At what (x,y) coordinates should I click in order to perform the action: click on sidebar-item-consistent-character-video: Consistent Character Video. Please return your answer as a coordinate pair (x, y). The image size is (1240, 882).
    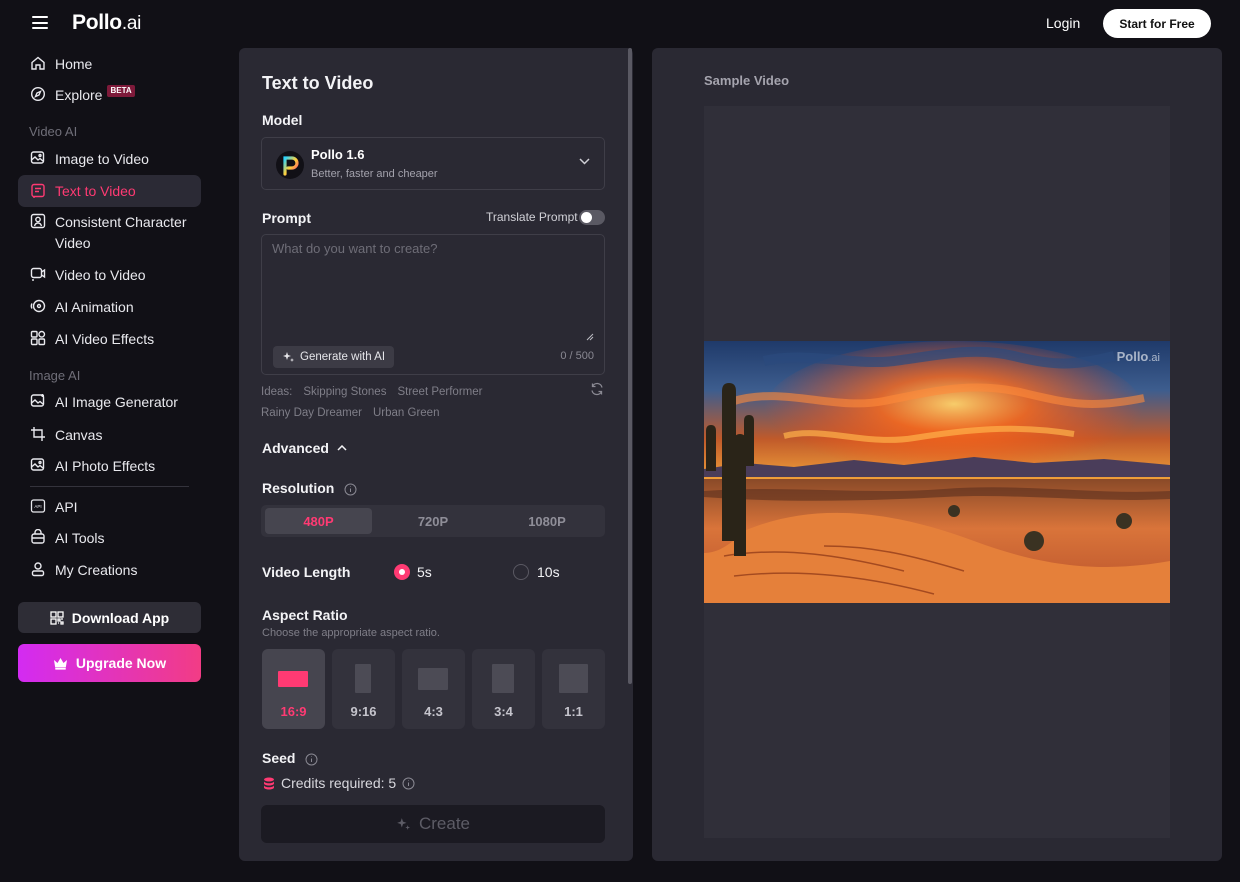
    Looking at the image, I should click on (109, 233).